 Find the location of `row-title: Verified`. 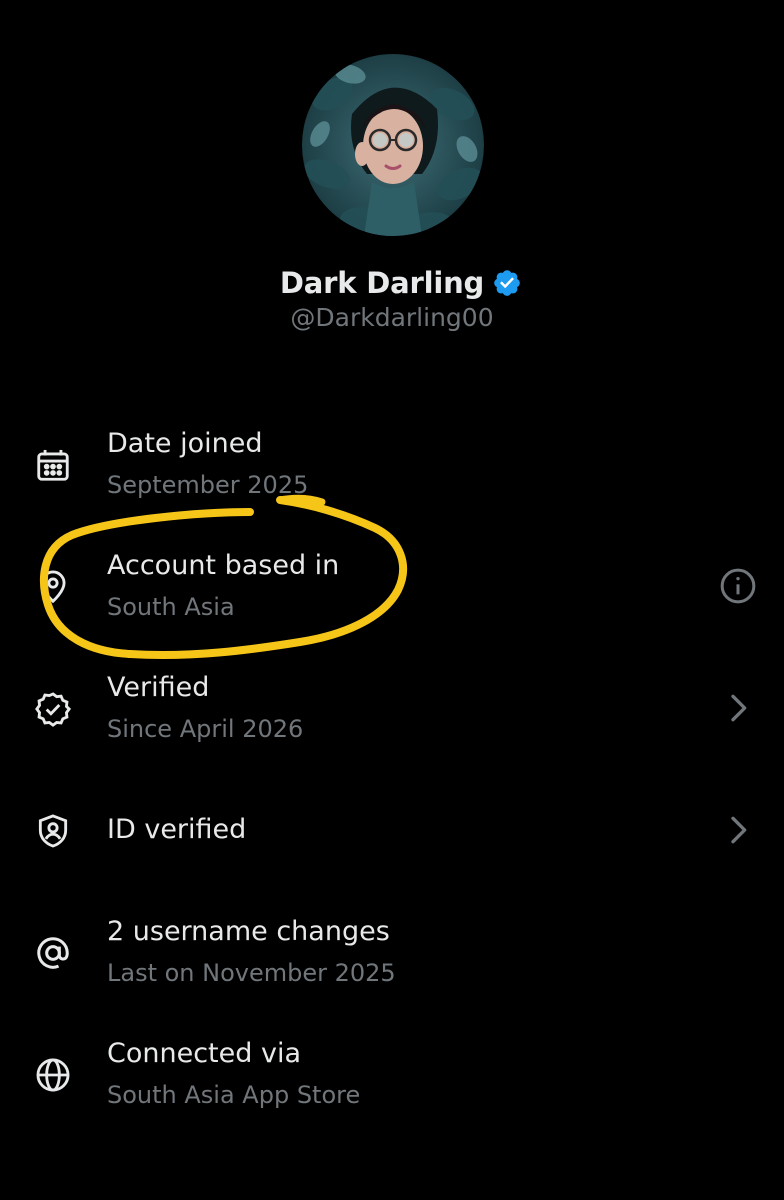

row-title: Verified is located at coordinates (158, 687).